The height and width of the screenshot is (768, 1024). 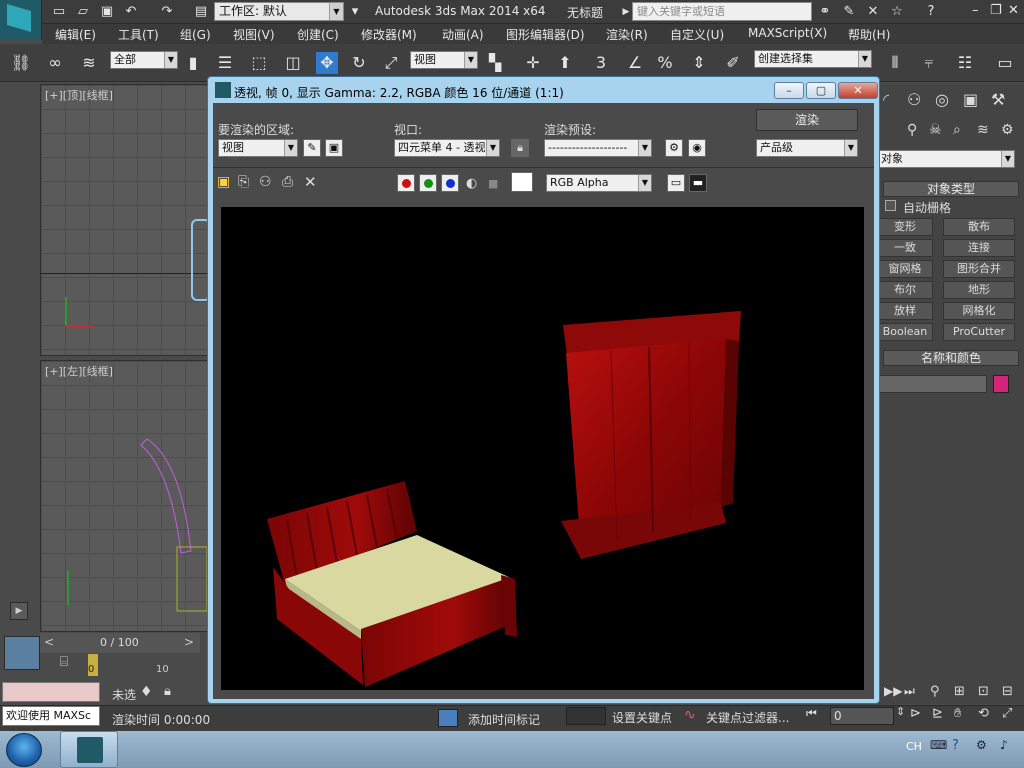 I want to click on clear-image-icon: ✕, so click(x=310, y=182).